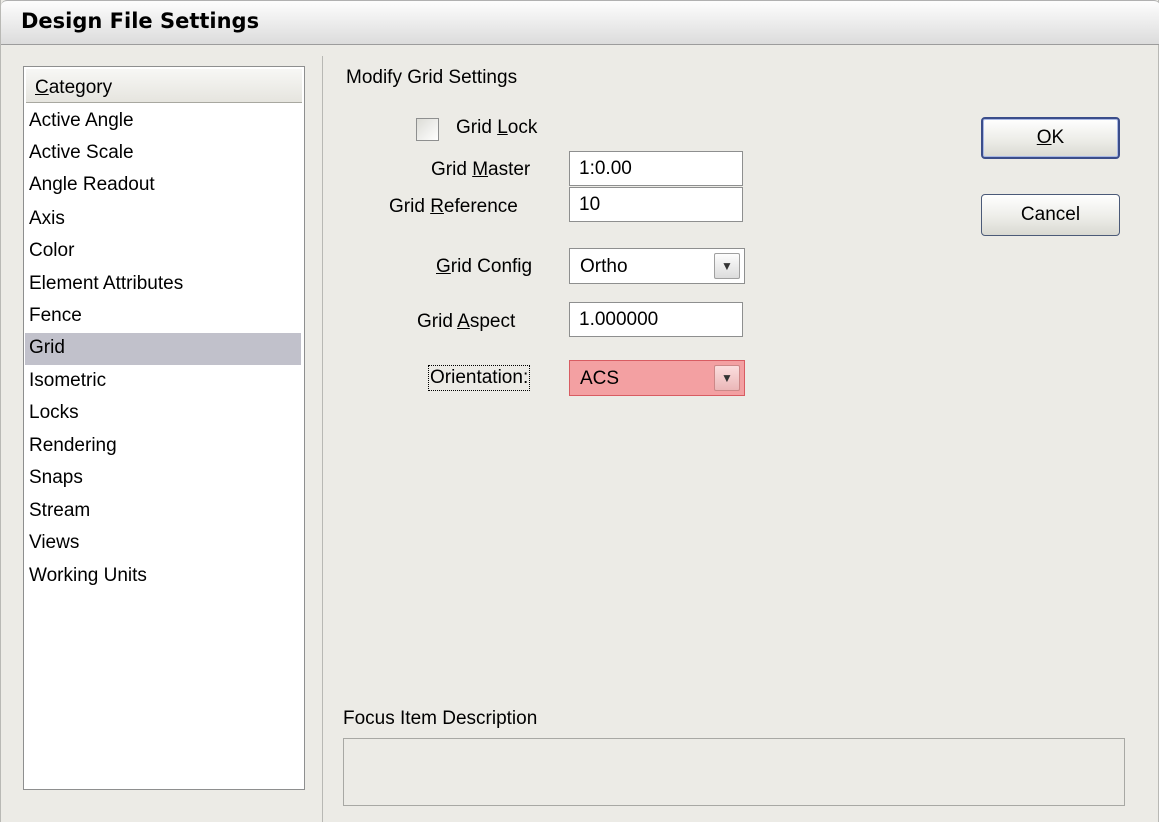 Image resolution: width=1159 pixels, height=822 pixels. I want to click on title-bar: Design File Settings, so click(580, 22).